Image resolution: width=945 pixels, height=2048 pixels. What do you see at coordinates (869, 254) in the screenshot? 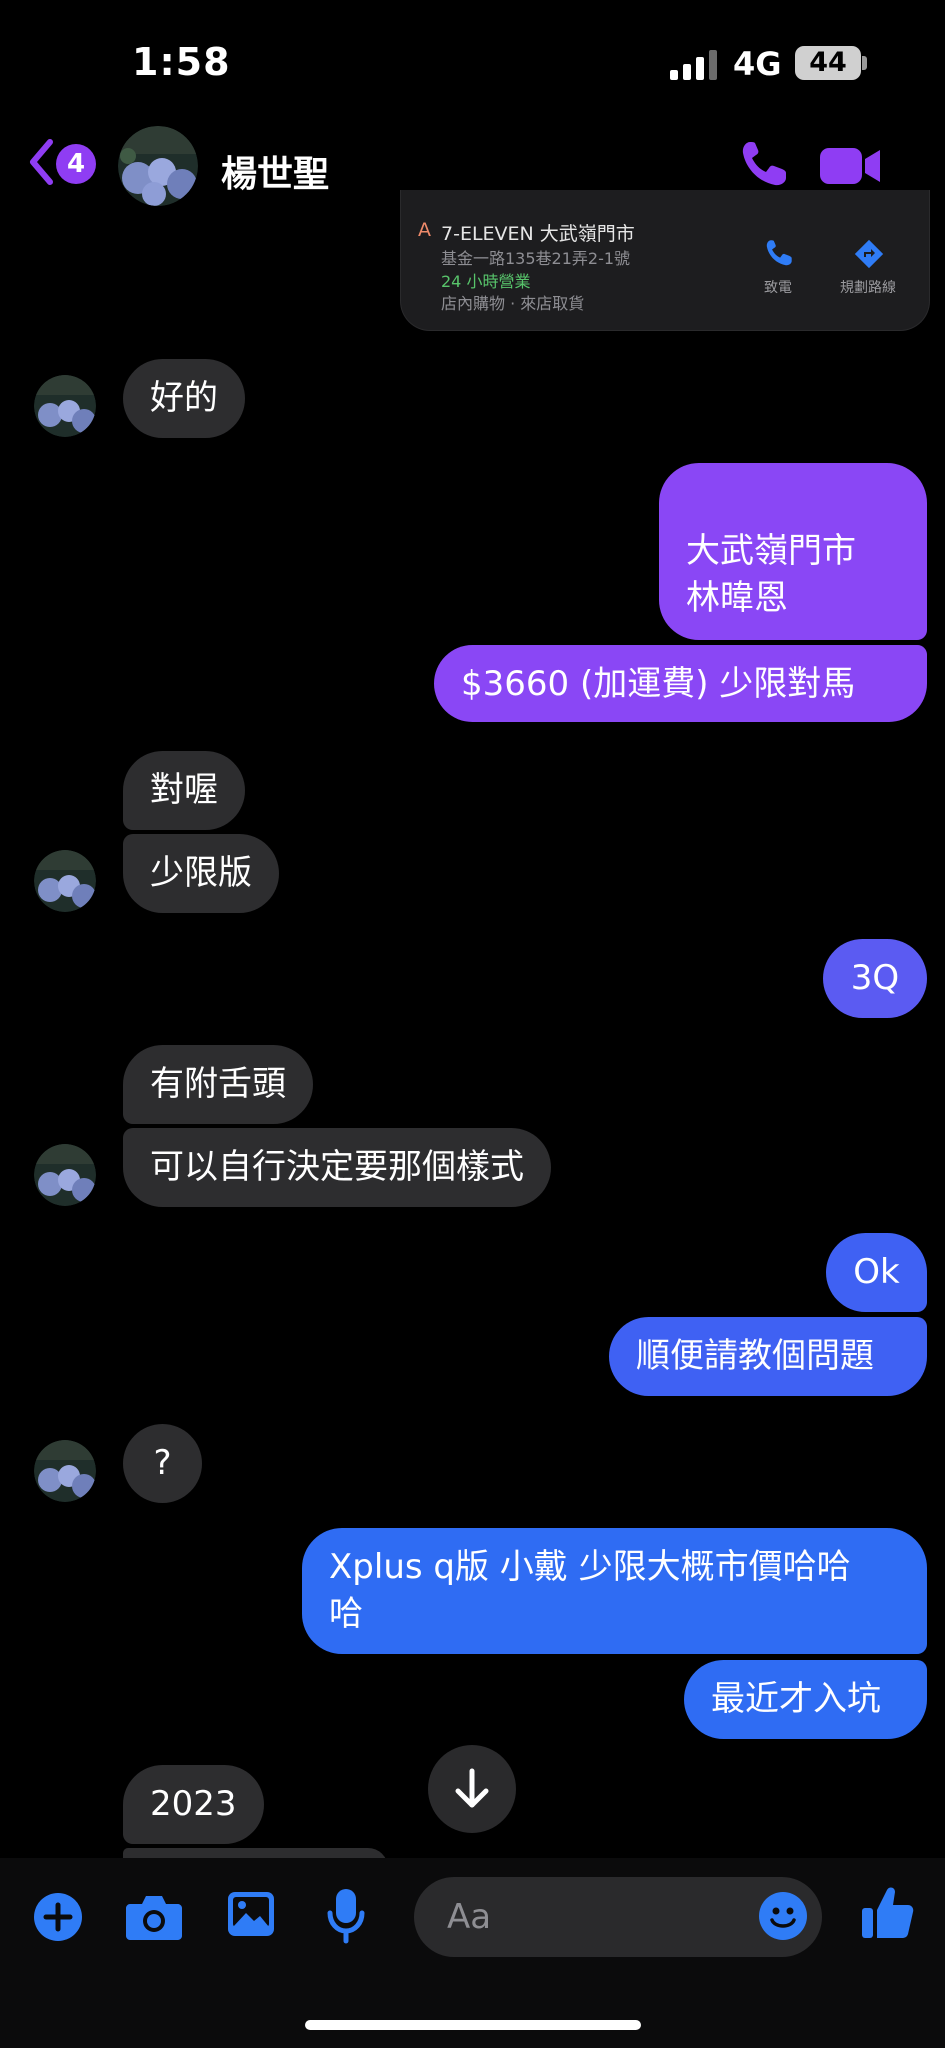
I see `directions-icon` at bounding box center [869, 254].